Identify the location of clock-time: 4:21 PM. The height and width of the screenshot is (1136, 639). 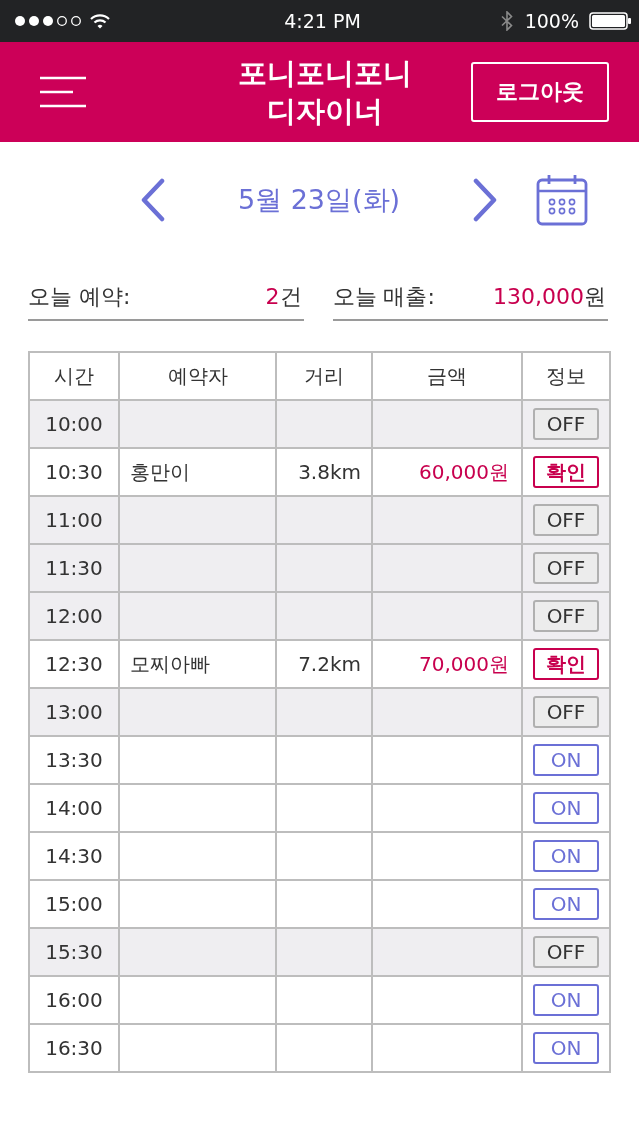
(322, 21).